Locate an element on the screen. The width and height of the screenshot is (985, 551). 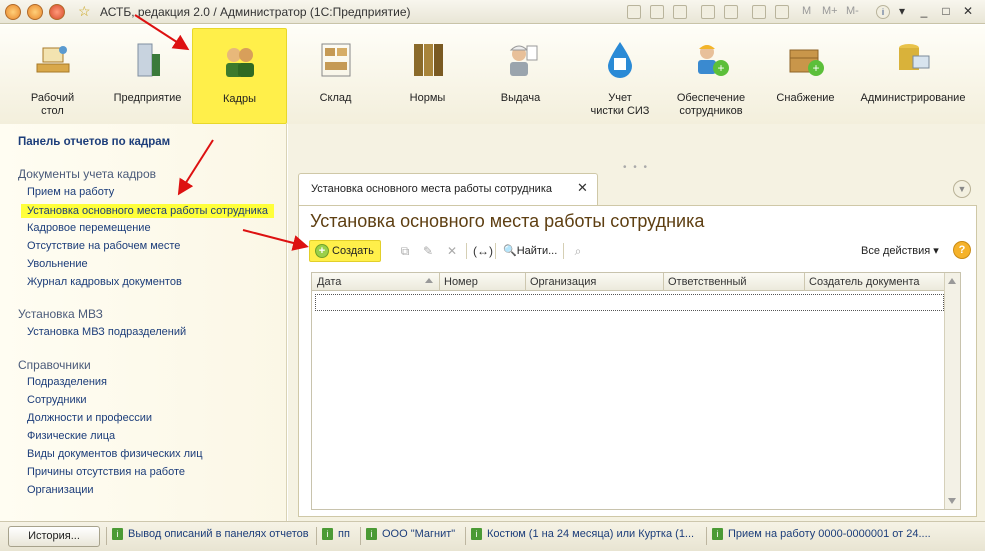
section-employee-supply: + Обеспечение сотрудников is located at coordinates (711, 74).